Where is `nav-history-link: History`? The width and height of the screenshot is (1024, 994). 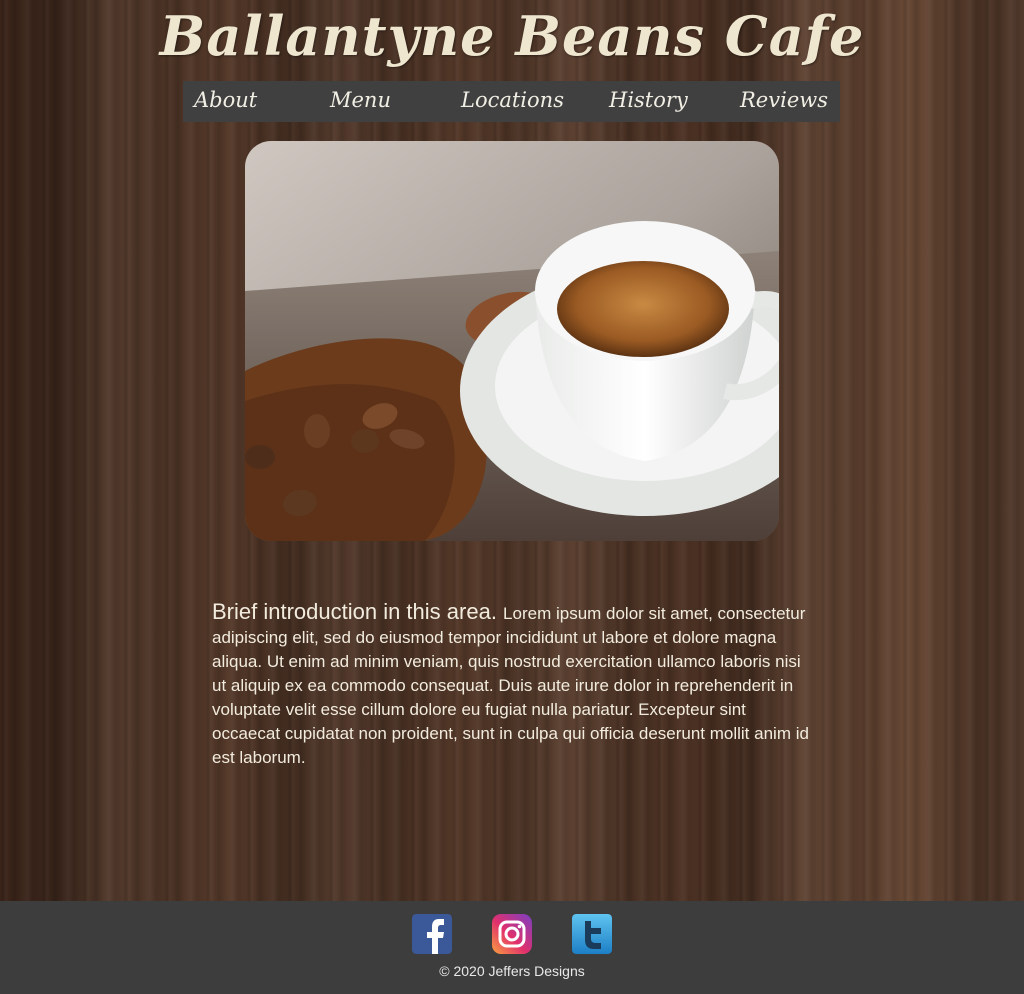
nav-history-link: History is located at coordinates (648, 100).